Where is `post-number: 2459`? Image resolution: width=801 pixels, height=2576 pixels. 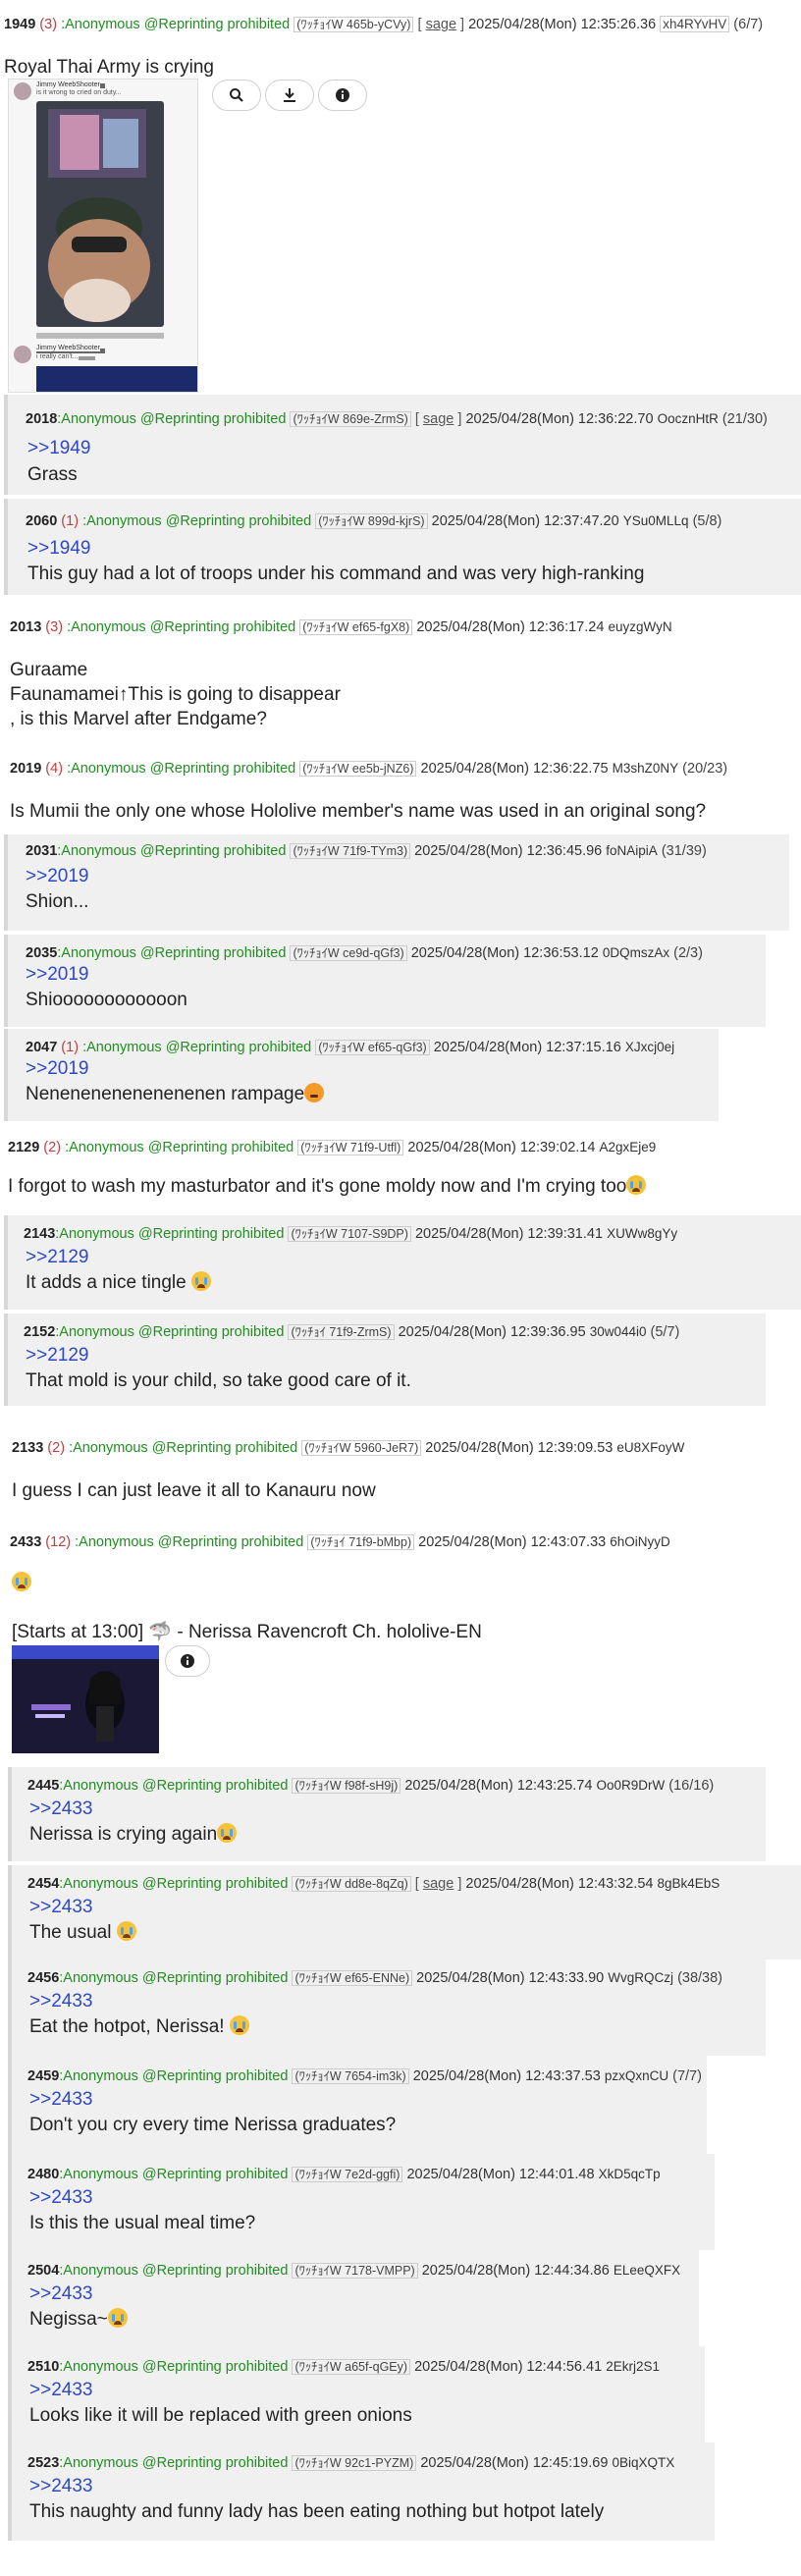 post-number: 2459 is located at coordinates (43, 2076).